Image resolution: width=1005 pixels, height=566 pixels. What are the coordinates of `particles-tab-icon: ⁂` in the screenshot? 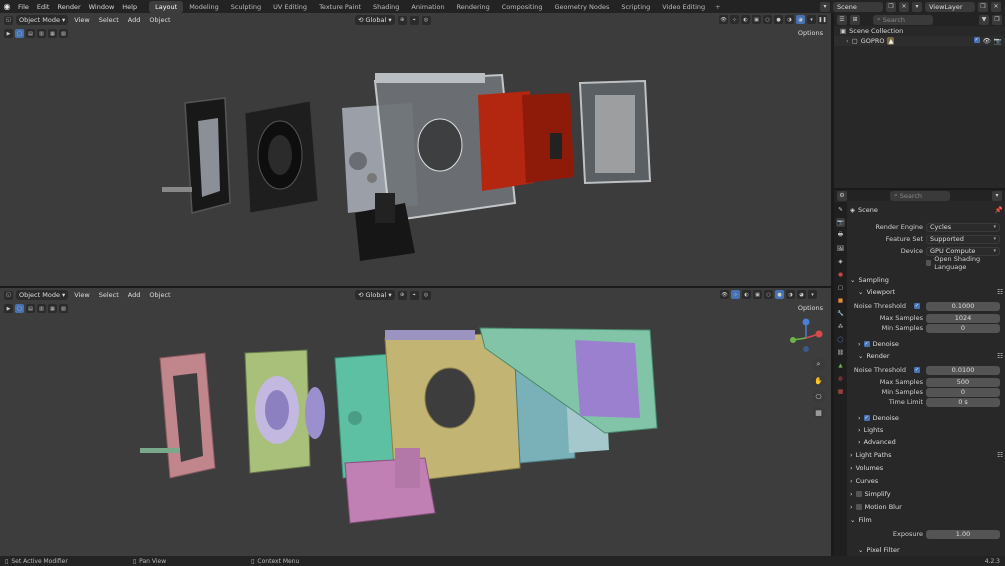 It's located at (840, 326).